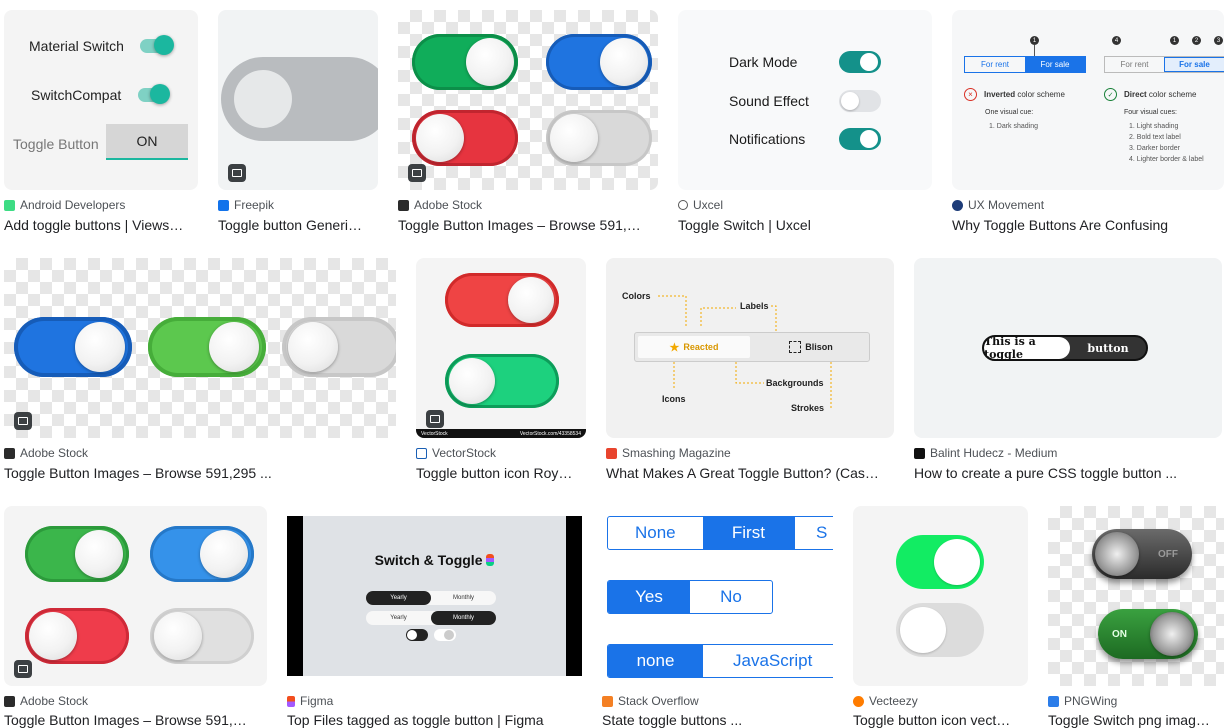 This screenshot has height=728, width=1232. Describe the element at coordinates (717, 596) in the screenshot. I see `result-thumbnail: None First S Yes No none JavaScript` at that location.